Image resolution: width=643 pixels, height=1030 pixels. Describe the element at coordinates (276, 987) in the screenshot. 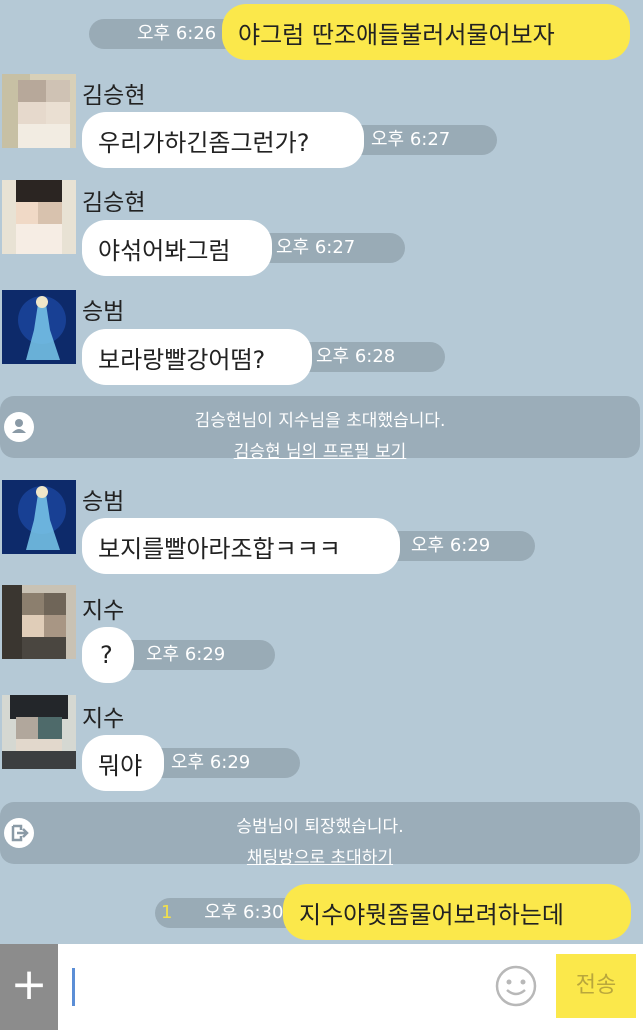

I see `message-input` at that location.